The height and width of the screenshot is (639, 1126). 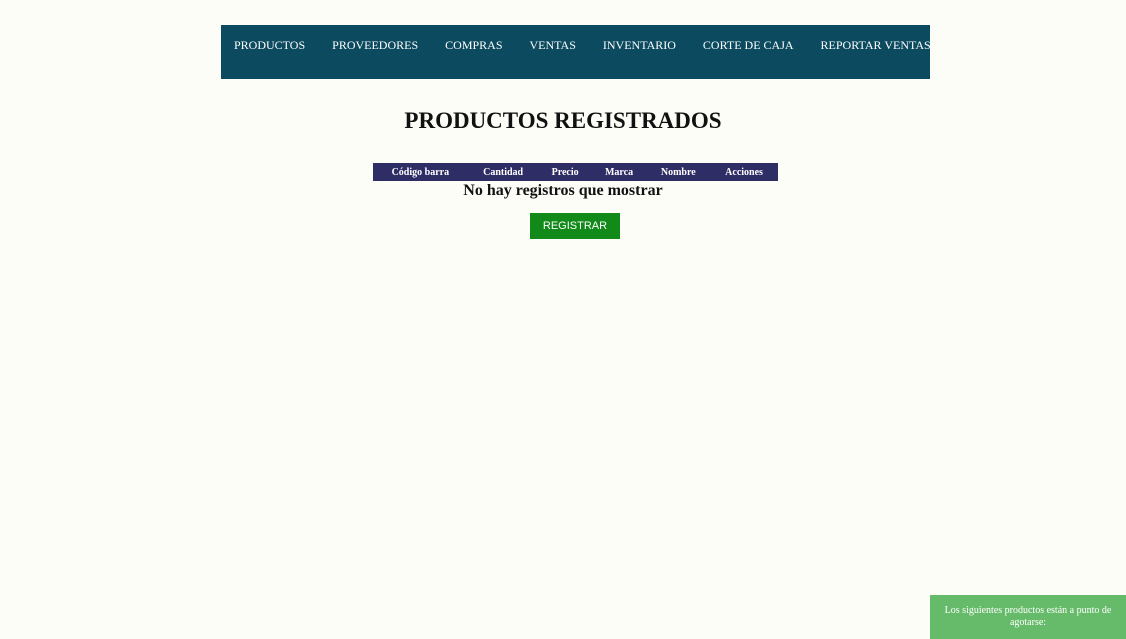 I want to click on nav-item-ventas: VENTAS, so click(x=553, y=45).